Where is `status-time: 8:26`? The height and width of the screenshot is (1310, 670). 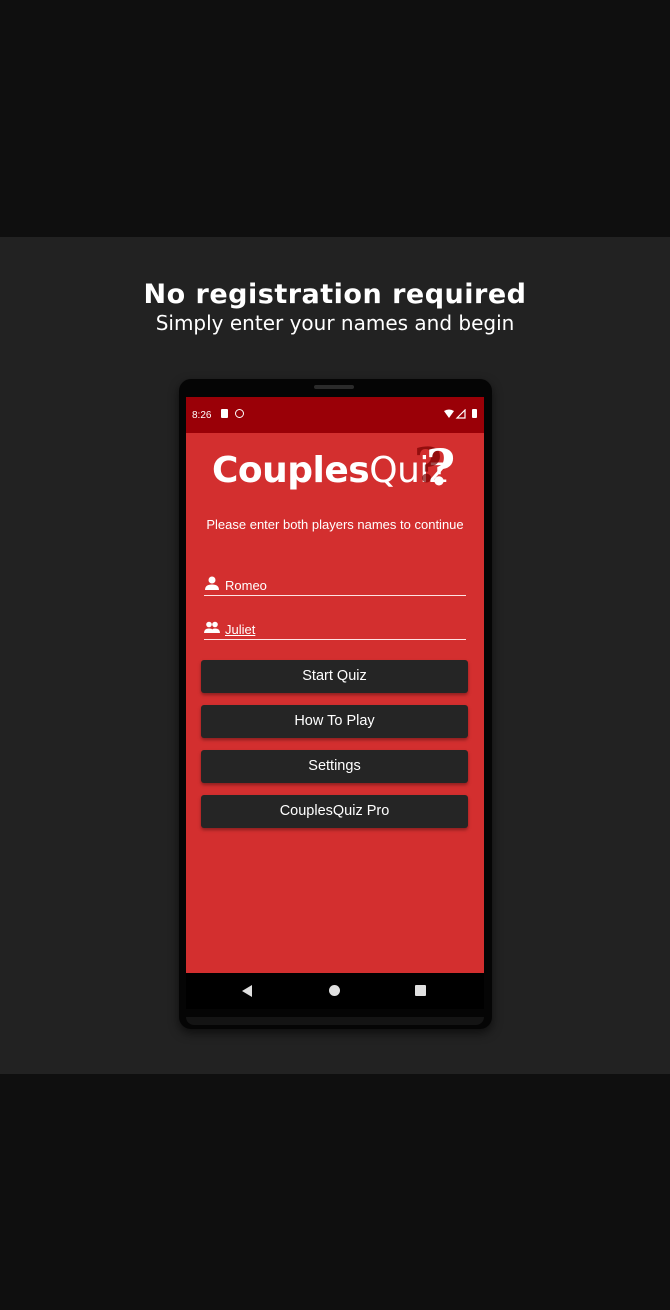 status-time: 8:26 is located at coordinates (202, 415).